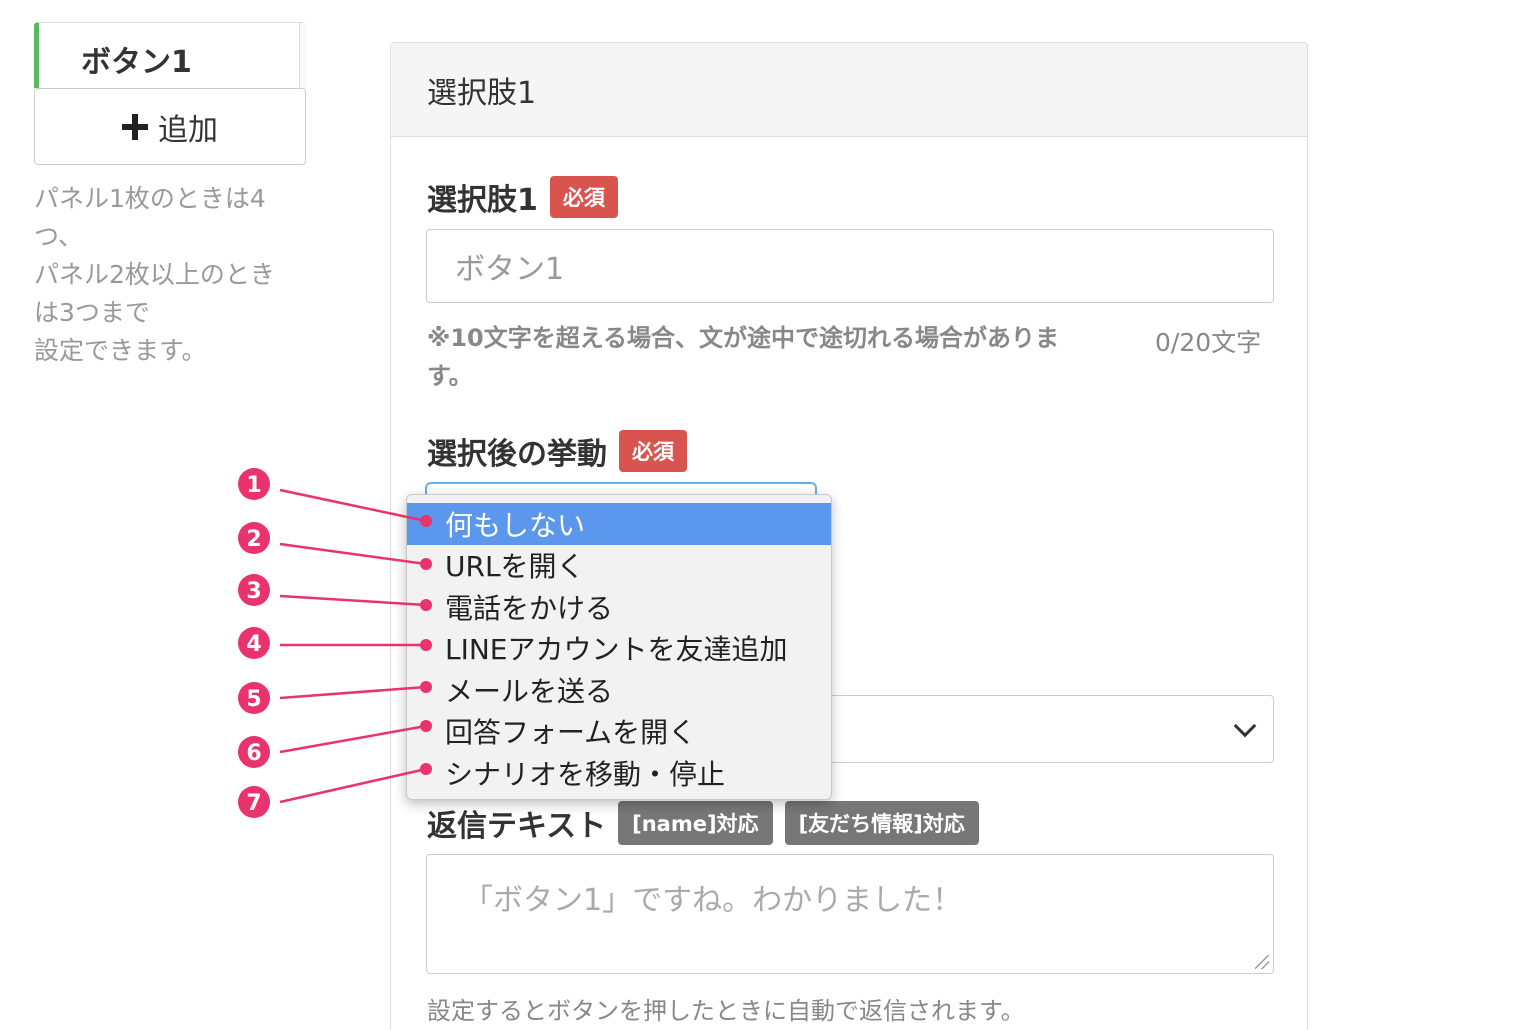 The height and width of the screenshot is (1030, 1536). What do you see at coordinates (335, 643) in the screenshot?
I see `annotation-overlay: 1 2 3 4 5 6 7` at bounding box center [335, 643].